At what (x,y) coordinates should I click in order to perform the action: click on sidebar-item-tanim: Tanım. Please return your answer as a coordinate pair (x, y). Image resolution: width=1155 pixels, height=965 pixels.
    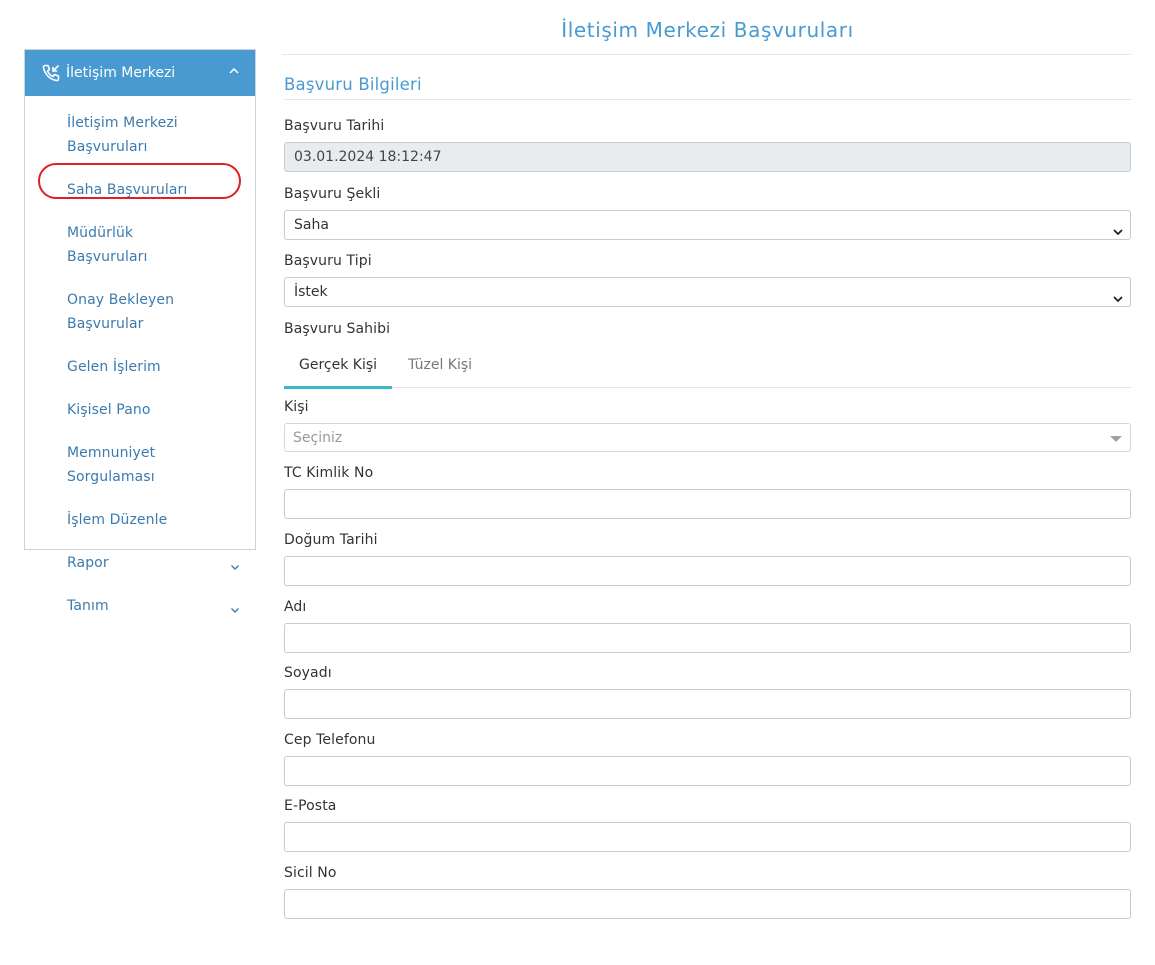
    Looking at the image, I should click on (140, 606).